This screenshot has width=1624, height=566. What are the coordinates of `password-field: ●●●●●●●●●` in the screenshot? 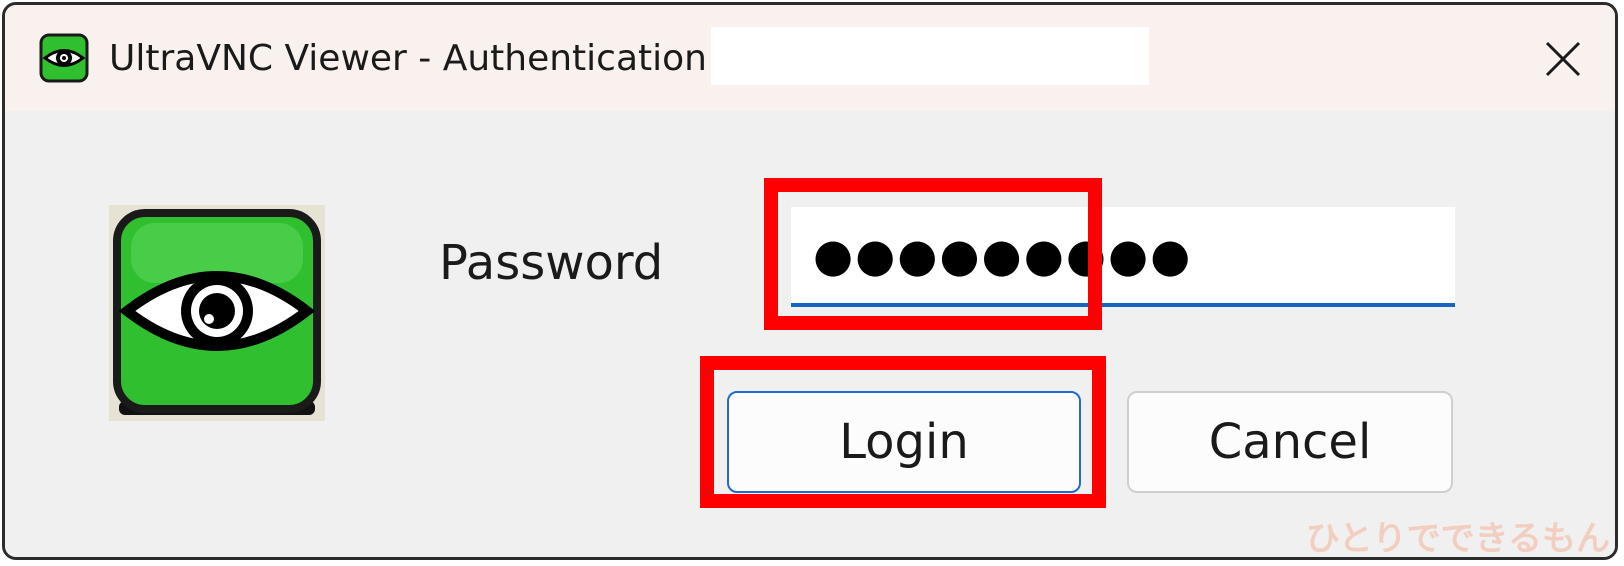 It's located at (1123, 257).